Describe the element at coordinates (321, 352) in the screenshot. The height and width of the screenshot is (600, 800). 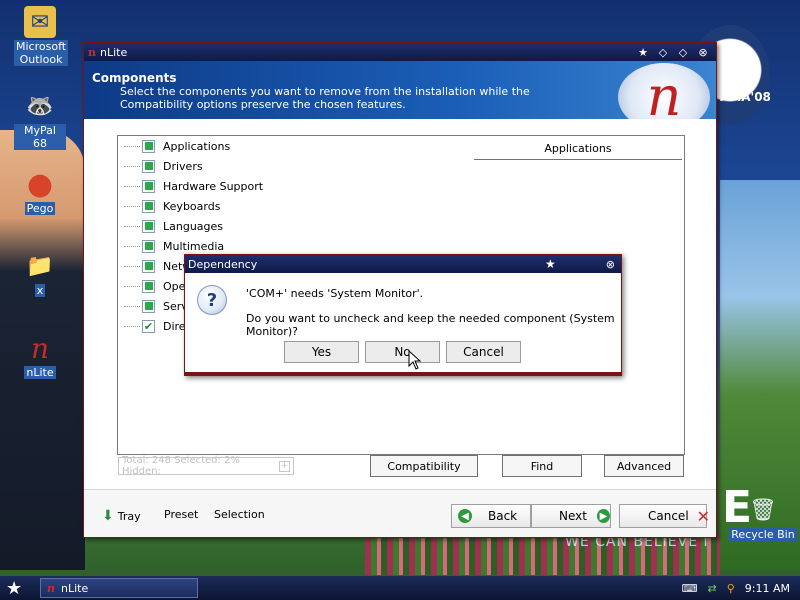
I see `yes-button: Yes` at that location.